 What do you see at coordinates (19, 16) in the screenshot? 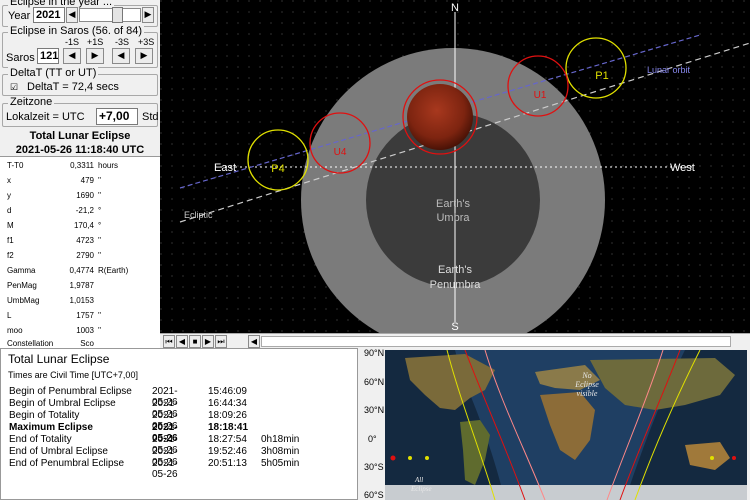
I see `year-label: Year` at bounding box center [19, 16].